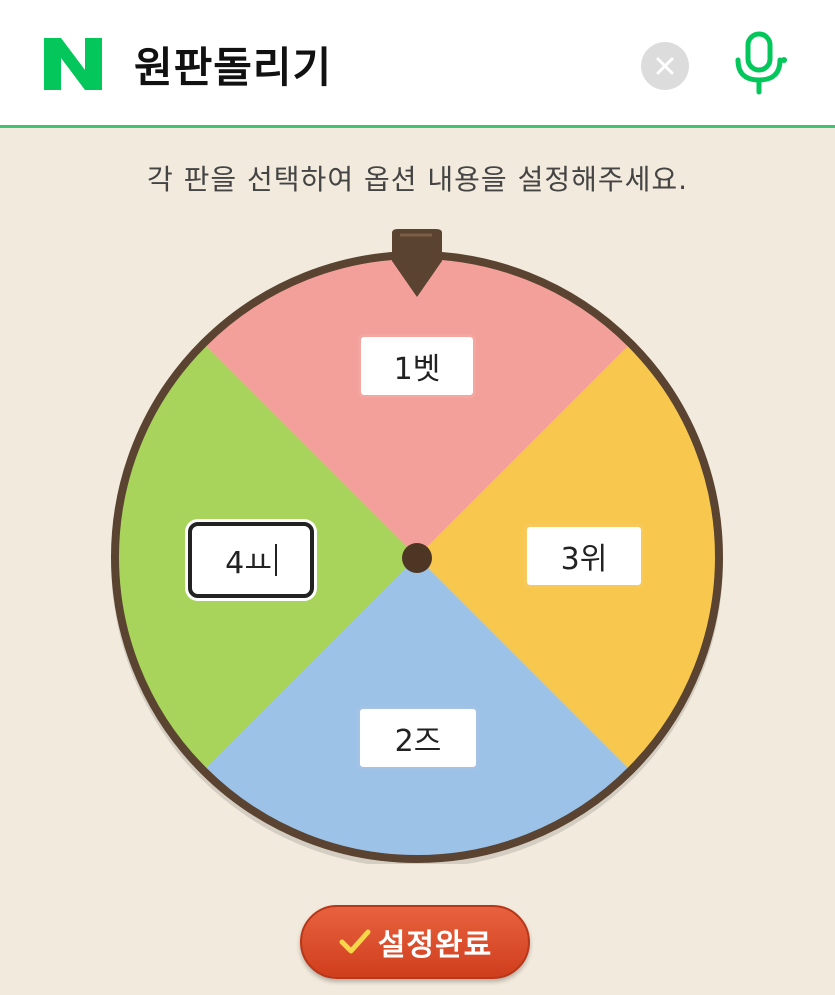  Describe the element at coordinates (275, 560) in the screenshot. I see `text-cursor` at that location.